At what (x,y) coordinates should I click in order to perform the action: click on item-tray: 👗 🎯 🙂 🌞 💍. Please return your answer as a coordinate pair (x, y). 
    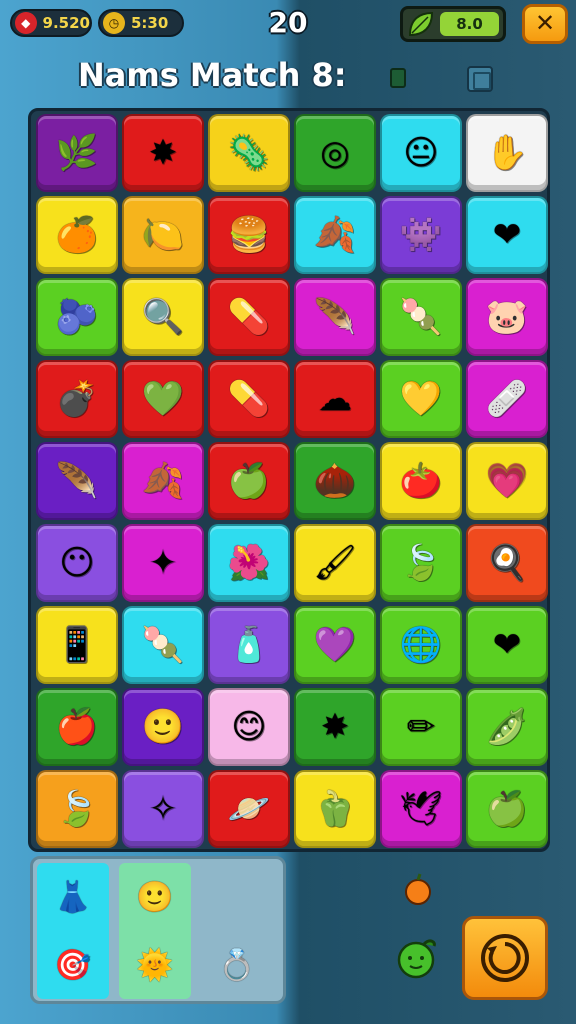
    Looking at the image, I should click on (158, 930).